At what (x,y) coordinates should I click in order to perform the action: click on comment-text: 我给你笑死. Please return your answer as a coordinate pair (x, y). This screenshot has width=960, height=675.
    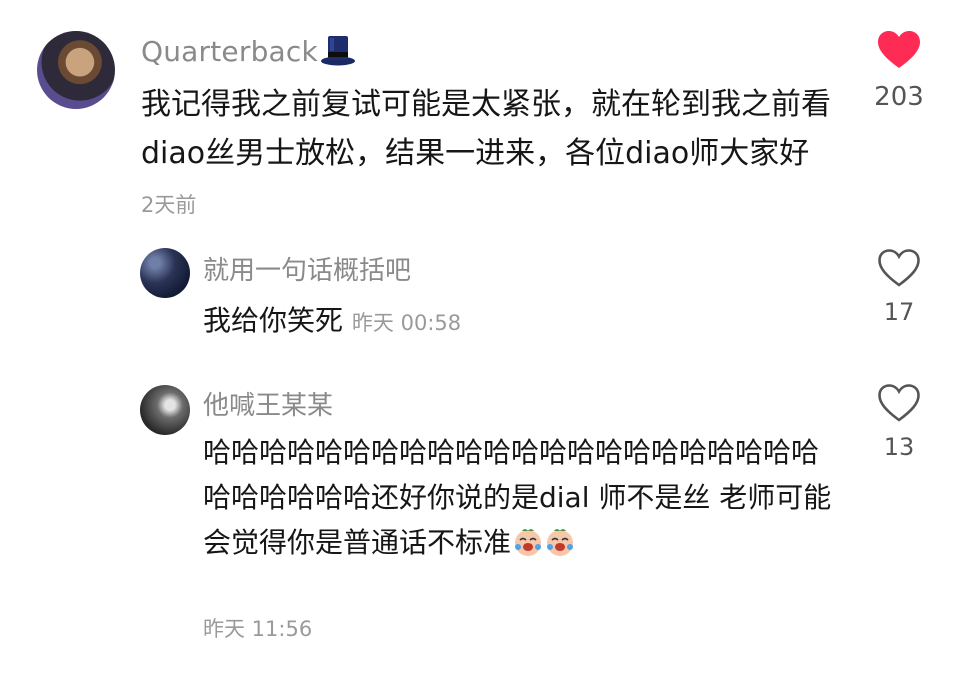
    Looking at the image, I should click on (273, 320).